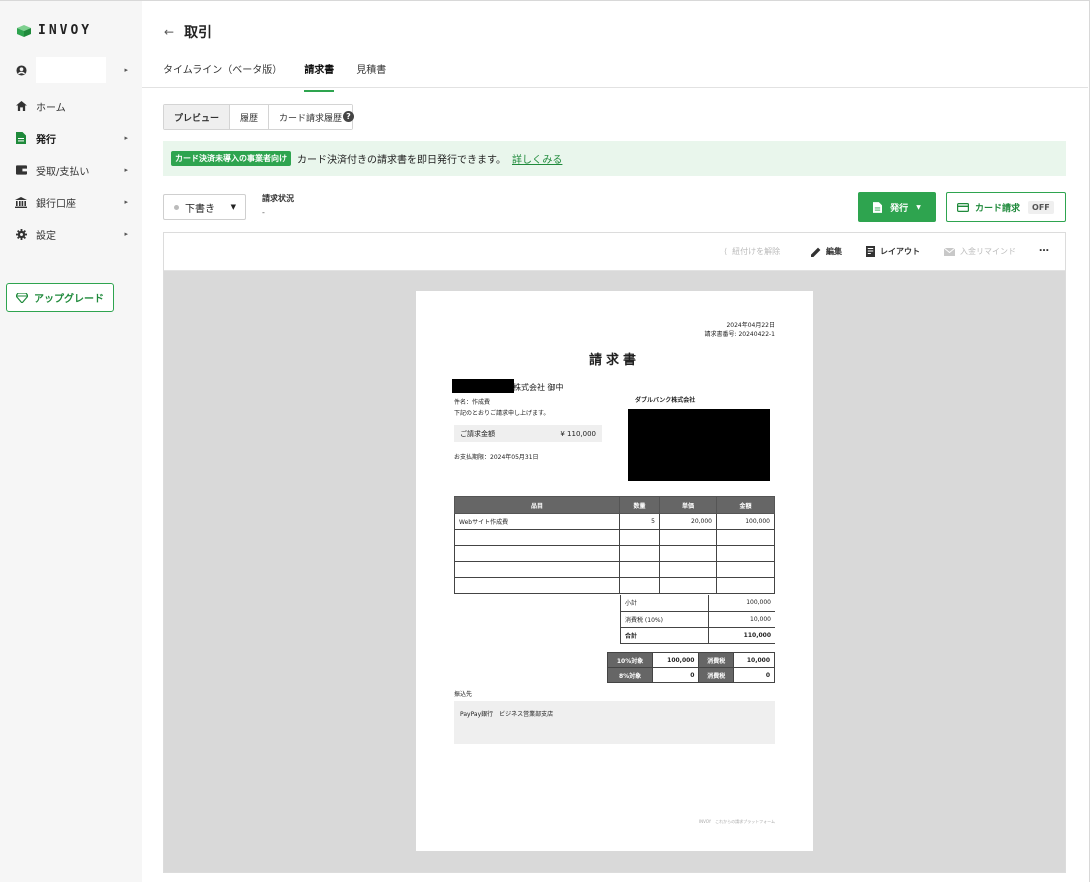 This screenshot has height=882, width=1090. I want to click on invoice-subject: 件名：作成費, so click(472, 402).